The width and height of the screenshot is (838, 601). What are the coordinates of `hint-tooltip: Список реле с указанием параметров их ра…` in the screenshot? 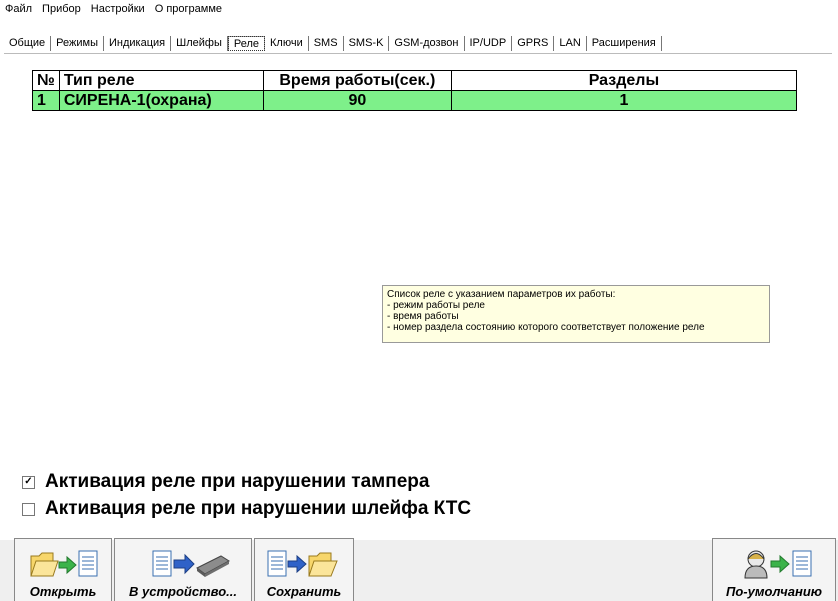 It's located at (576, 314).